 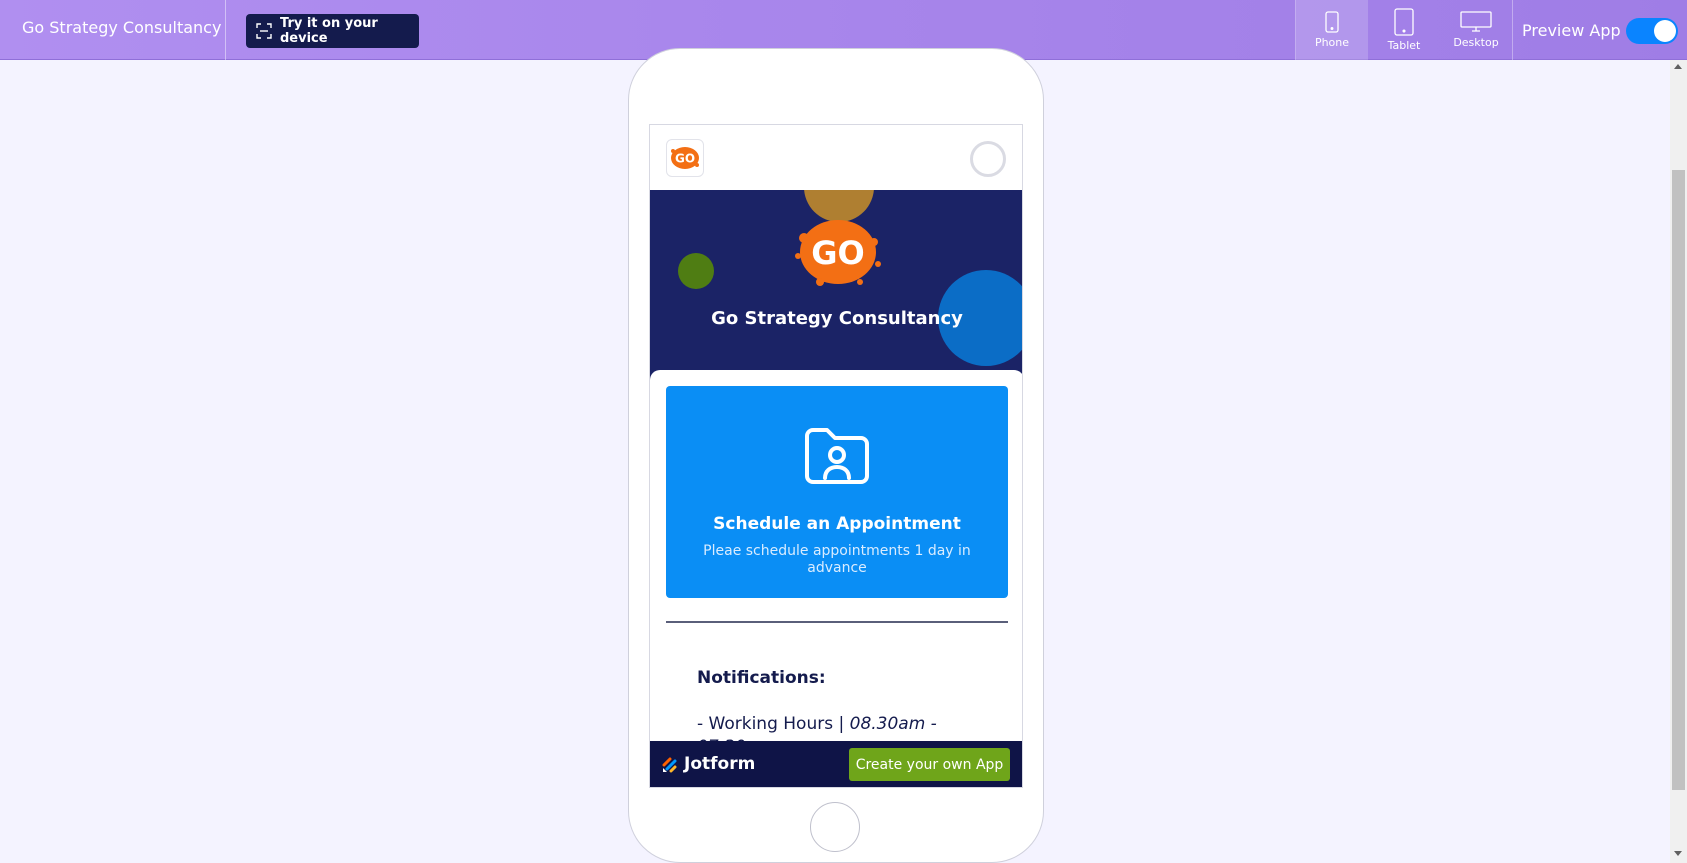 What do you see at coordinates (122, 27) in the screenshot?
I see `app-title: Go Strategy Consultancy` at bounding box center [122, 27].